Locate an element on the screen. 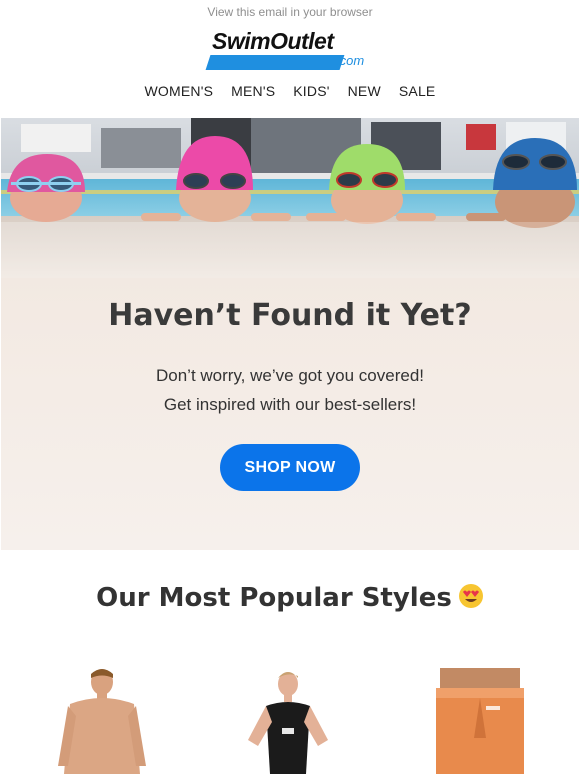 This screenshot has height=774, width=580. product-image-womens is located at coordinates (288, 723).